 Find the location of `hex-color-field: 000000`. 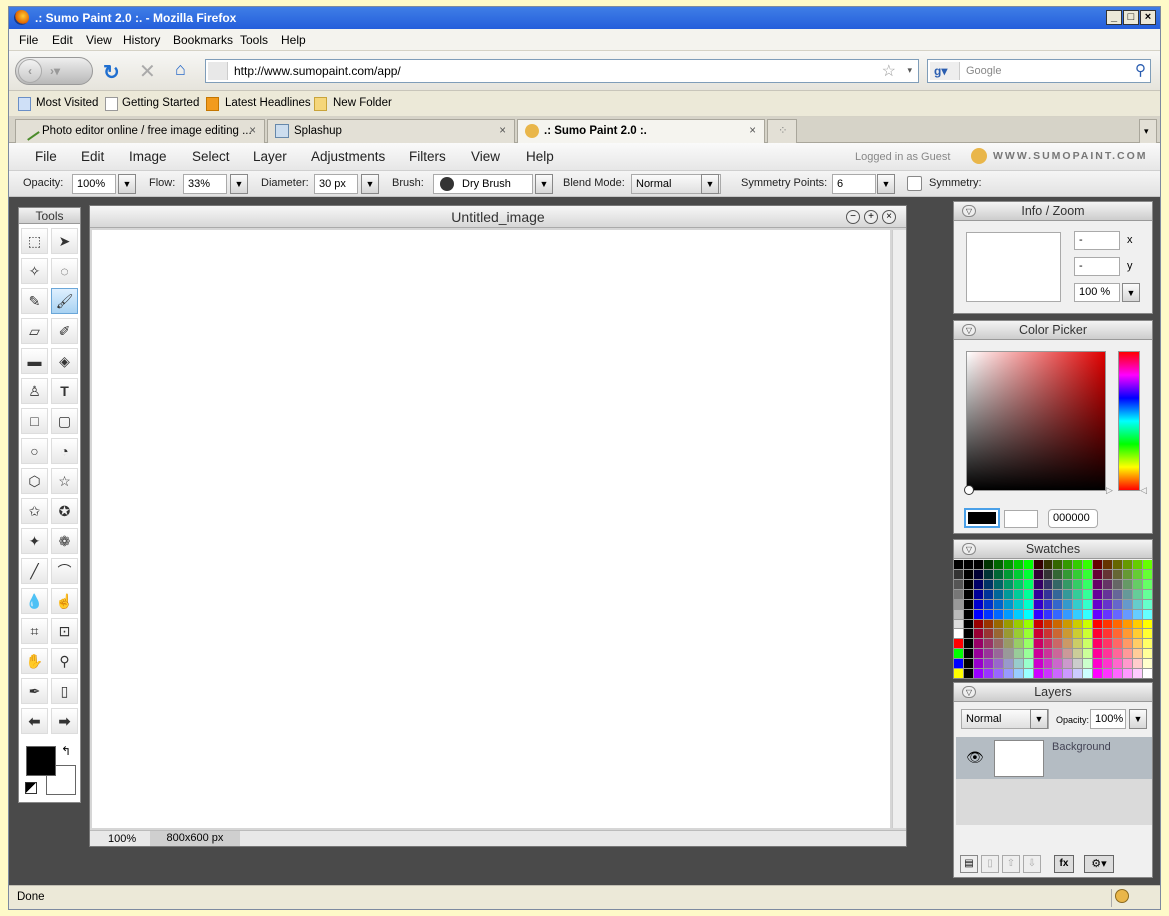

hex-color-field: 000000 is located at coordinates (1073, 518).